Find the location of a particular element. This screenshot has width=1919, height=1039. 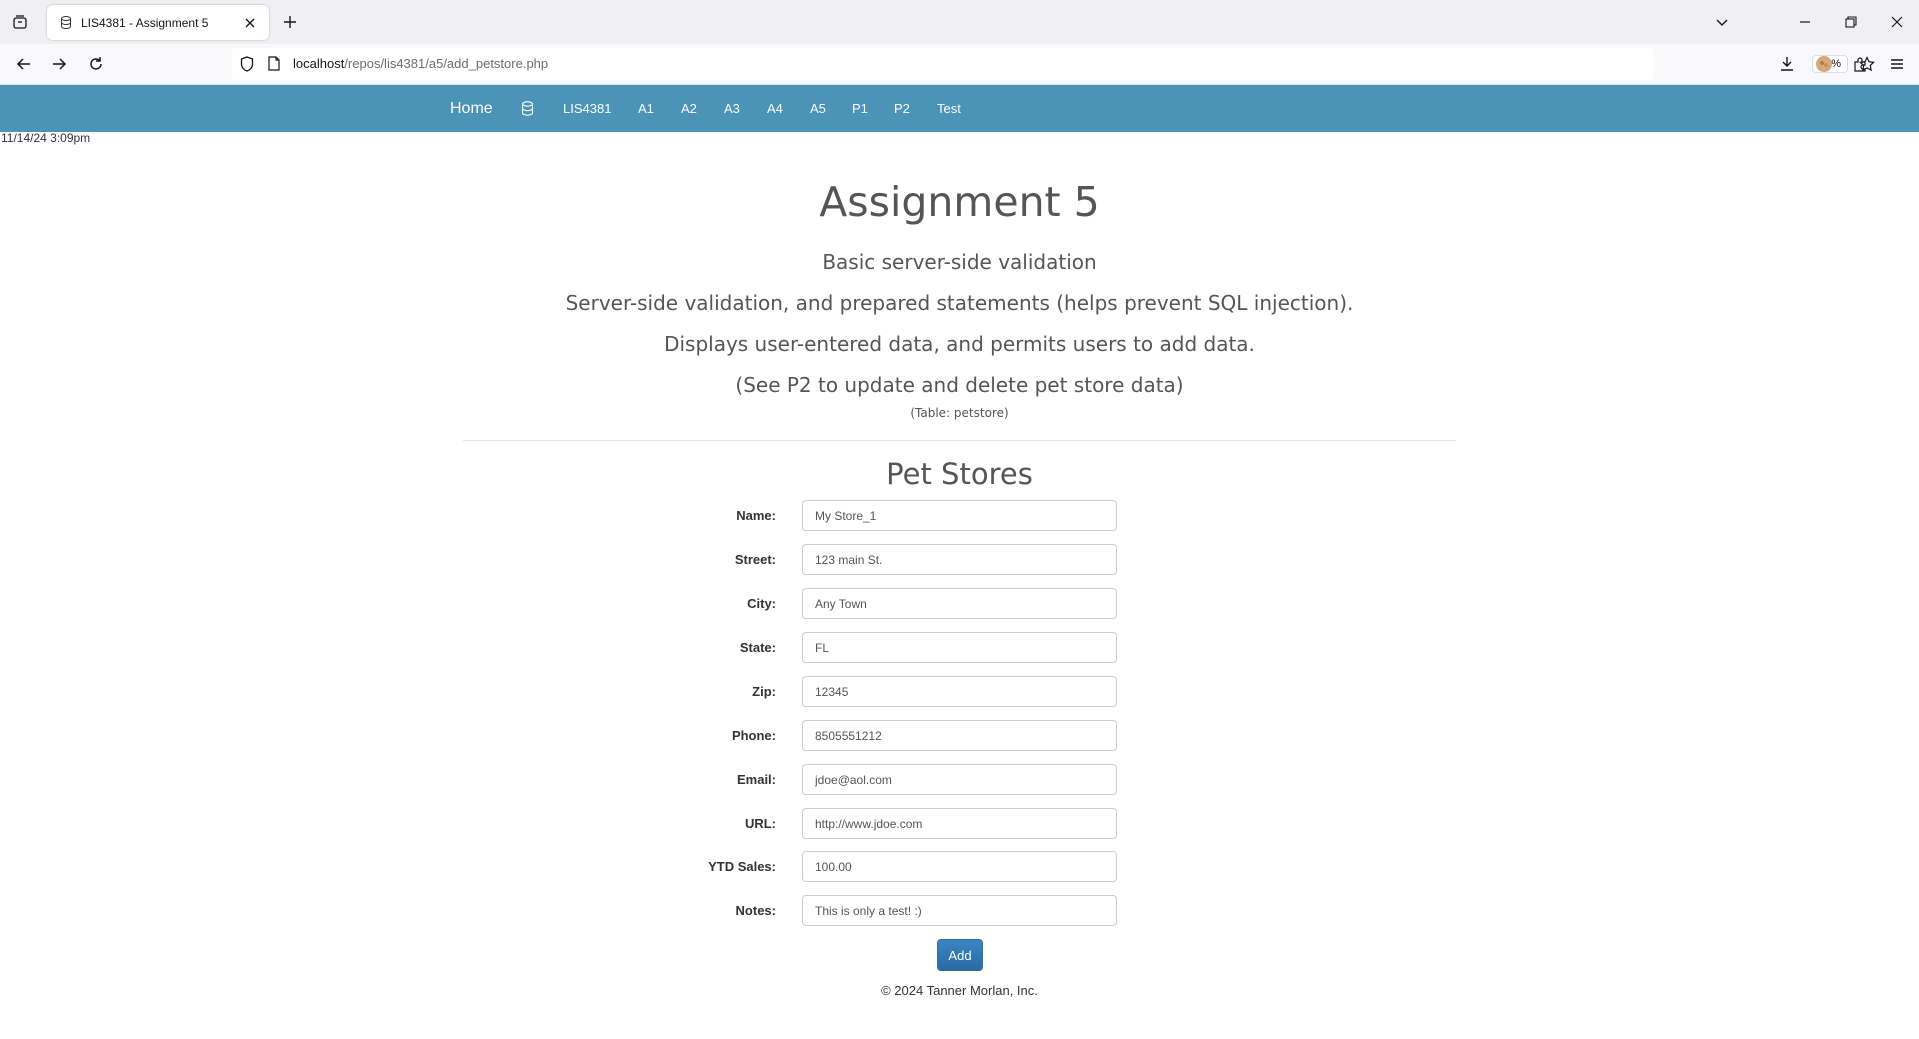

form-row-zip: Zip: is located at coordinates (959, 691).